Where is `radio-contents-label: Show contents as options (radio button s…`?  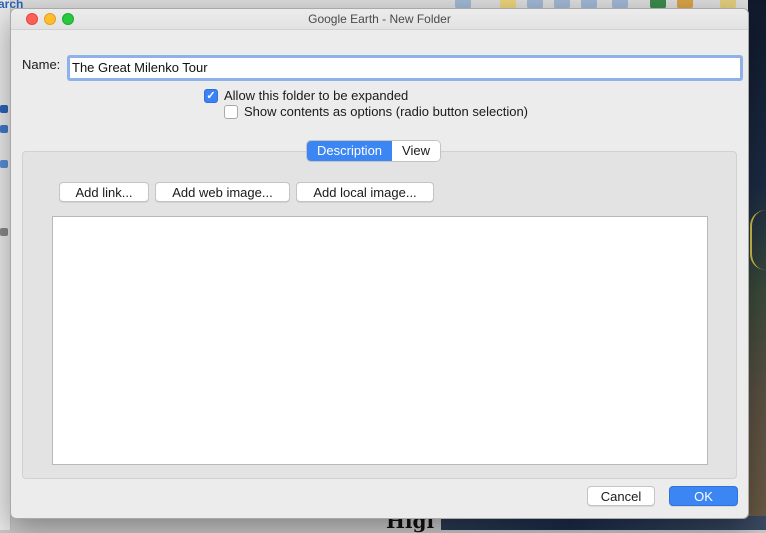 radio-contents-label: Show contents as options (radio button s… is located at coordinates (386, 111).